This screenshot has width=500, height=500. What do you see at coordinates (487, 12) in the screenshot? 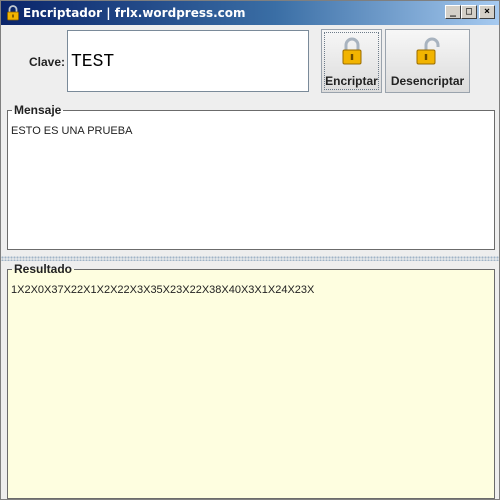
I see `close-button: ×` at bounding box center [487, 12].